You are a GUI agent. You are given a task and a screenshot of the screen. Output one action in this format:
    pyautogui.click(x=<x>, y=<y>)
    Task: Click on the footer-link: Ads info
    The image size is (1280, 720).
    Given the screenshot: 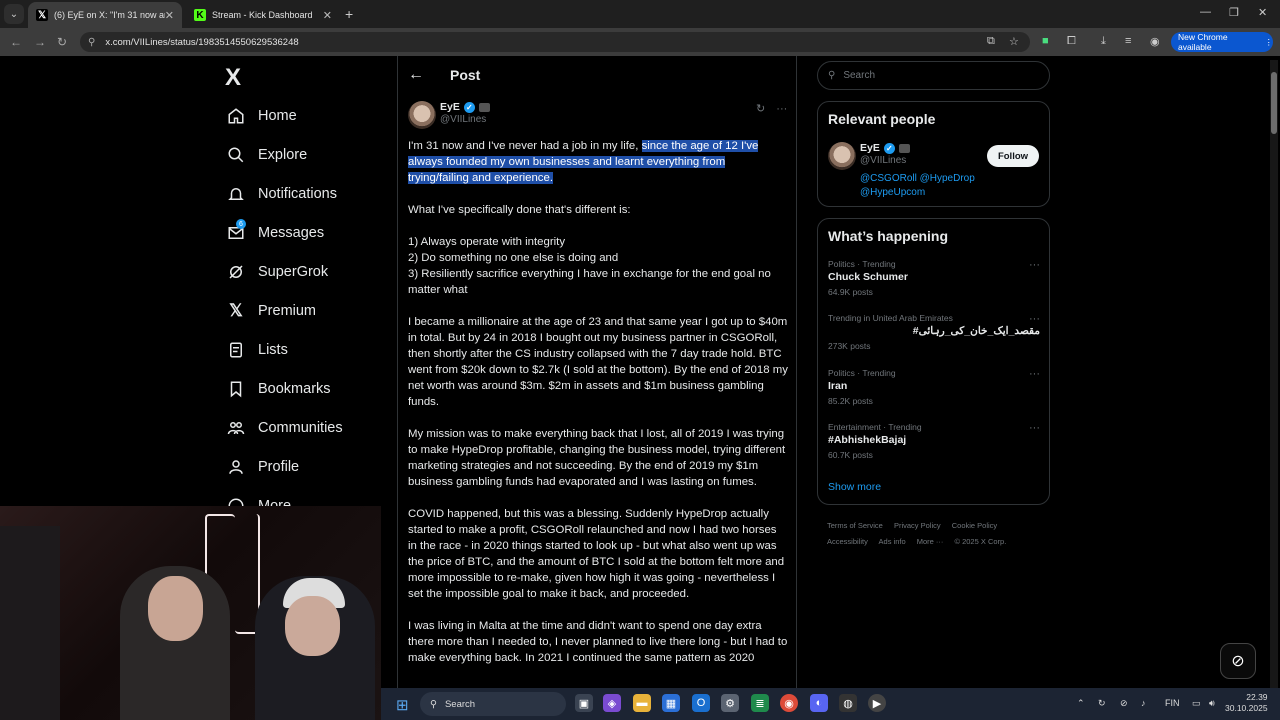 What is the action you would take?
    pyautogui.click(x=892, y=541)
    